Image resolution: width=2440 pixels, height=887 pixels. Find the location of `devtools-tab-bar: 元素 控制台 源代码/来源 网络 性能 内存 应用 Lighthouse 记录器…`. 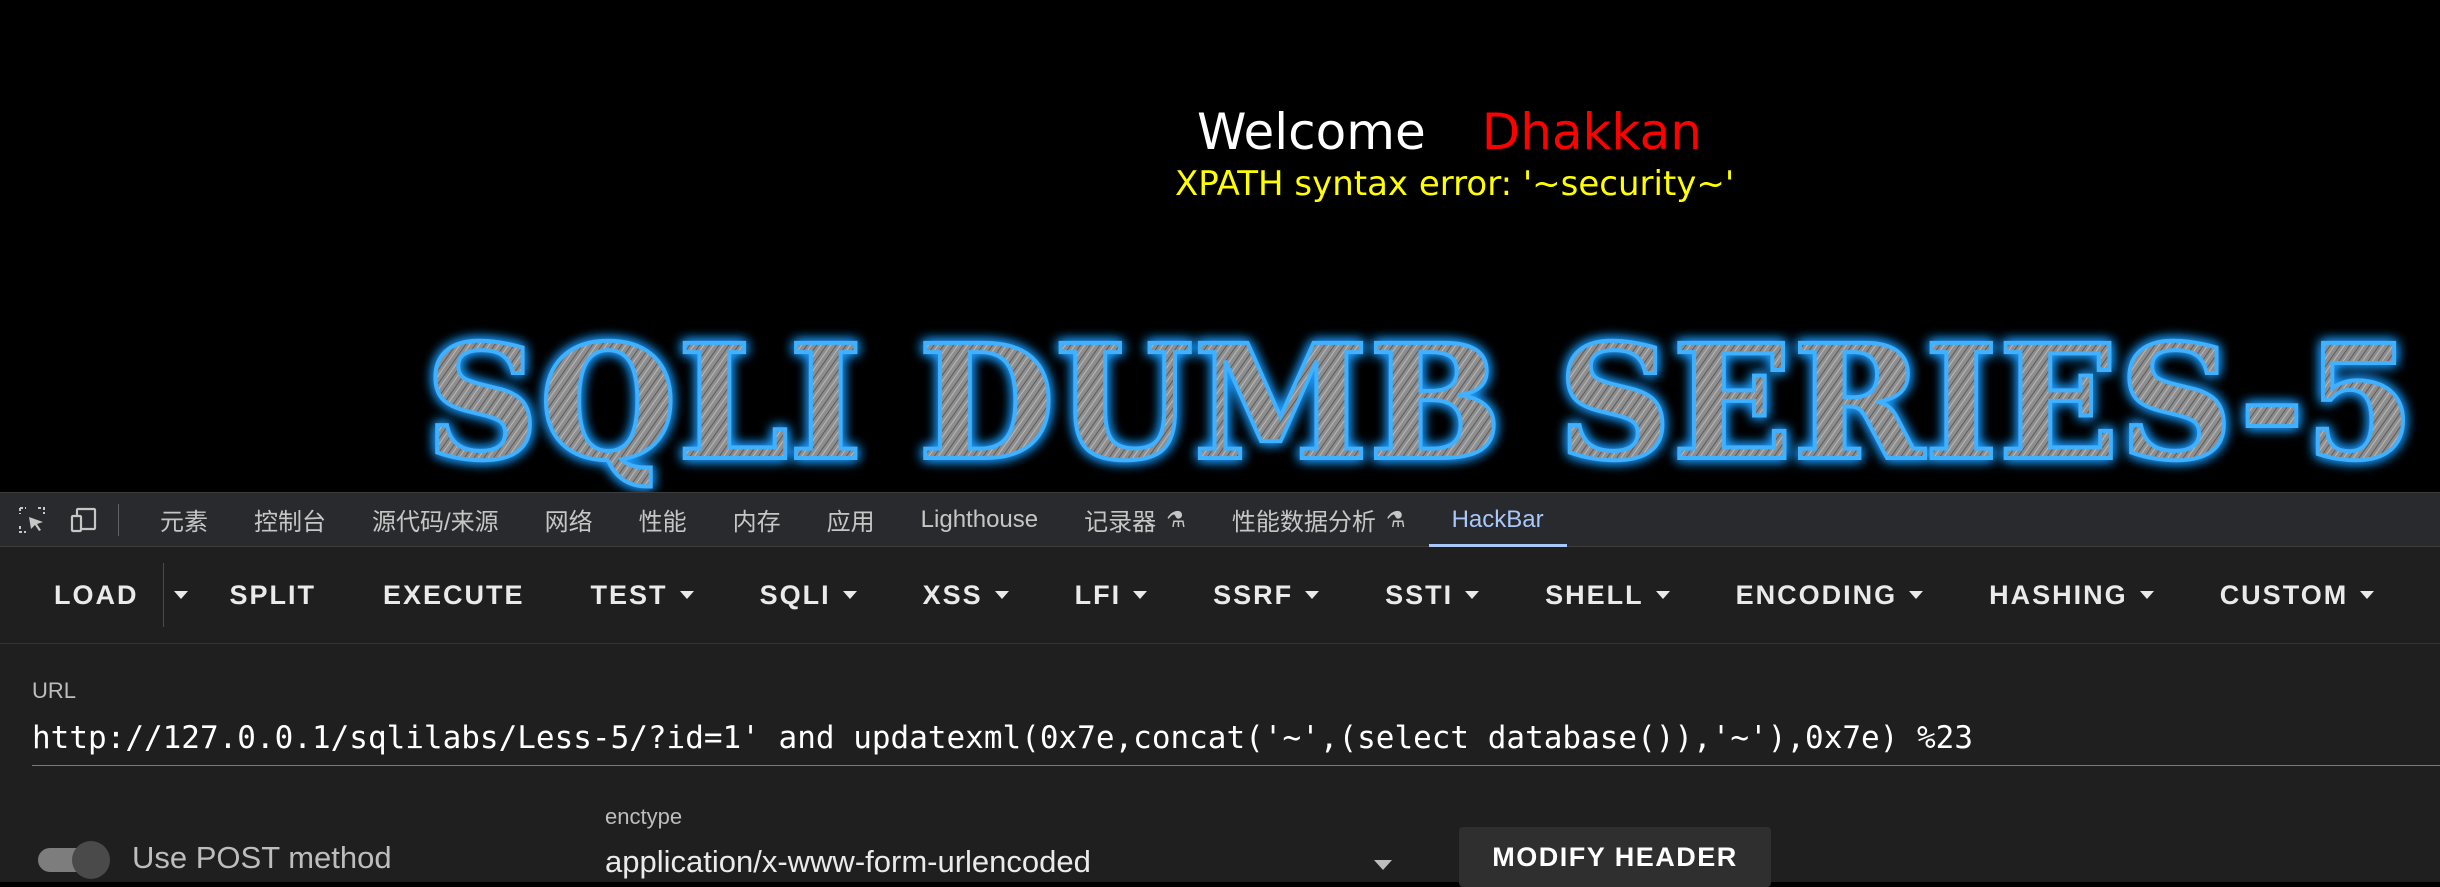

devtools-tab-bar: 元素 控制台 源代码/来源 网络 性能 内存 应用 Lighthouse 记录器… is located at coordinates (1220, 519).